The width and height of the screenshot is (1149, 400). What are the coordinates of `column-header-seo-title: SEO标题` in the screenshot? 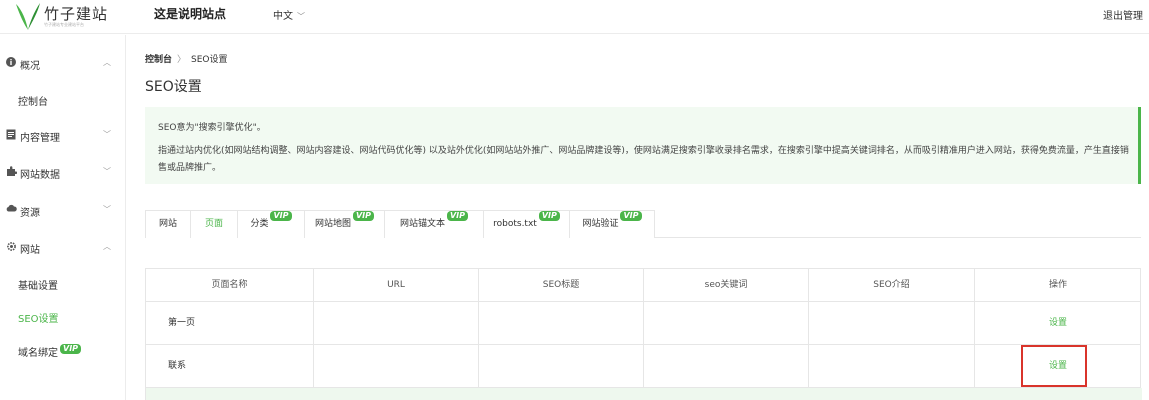 It's located at (561, 285).